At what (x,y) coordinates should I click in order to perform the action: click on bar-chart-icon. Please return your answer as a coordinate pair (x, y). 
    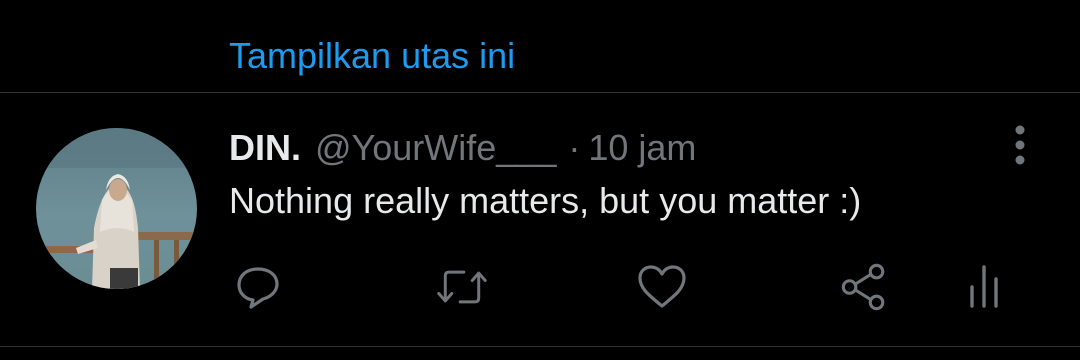
    Looking at the image, I should click on (984, 286).